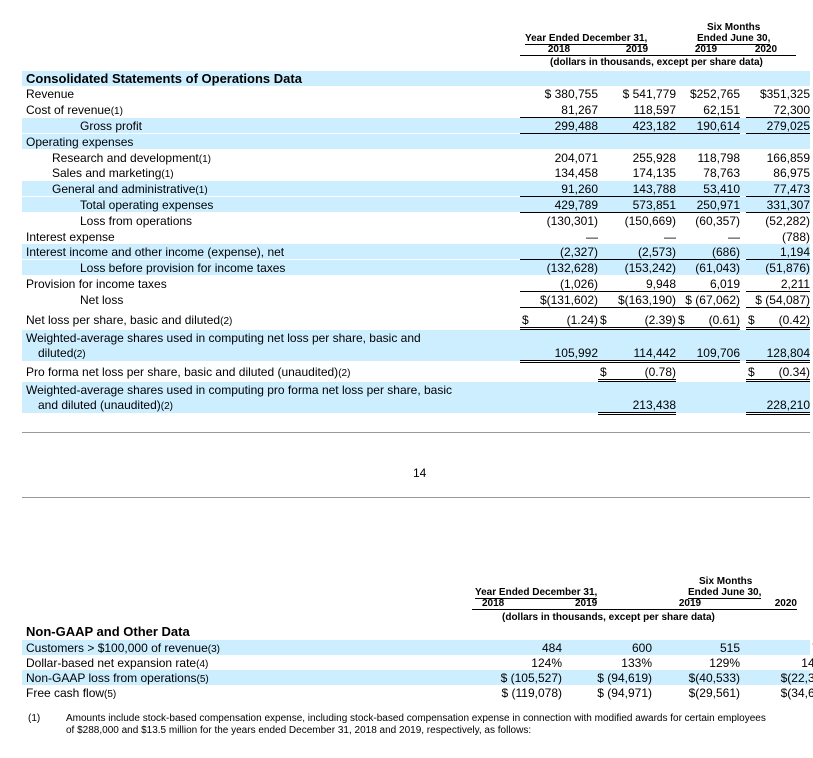 The width and height of the screenshot is (813, 758). I want to click on ops-cell: 118,798, so click(719, 158).